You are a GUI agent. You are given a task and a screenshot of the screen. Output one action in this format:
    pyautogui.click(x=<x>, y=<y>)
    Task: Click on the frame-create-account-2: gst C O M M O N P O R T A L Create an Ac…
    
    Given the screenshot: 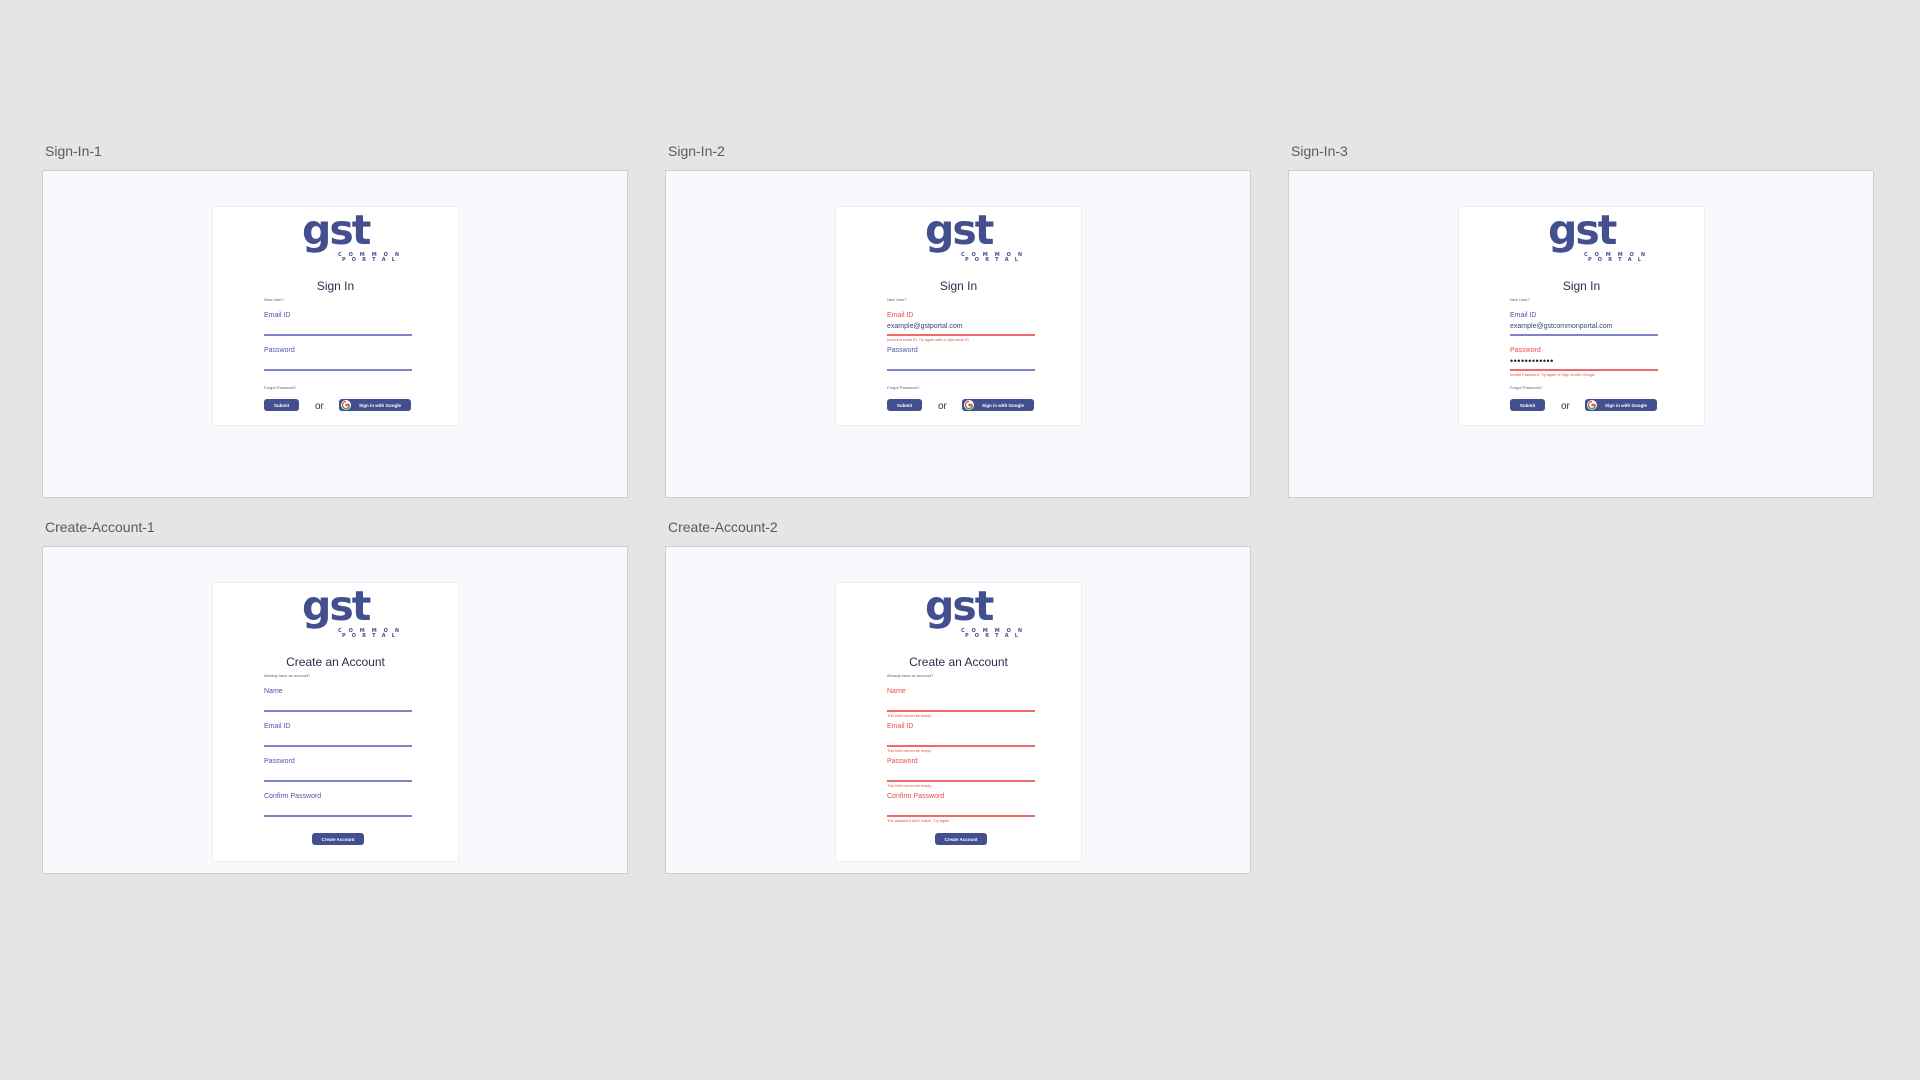 What is the action you would take?
    pyautogui.click(x=958, y=710)
    